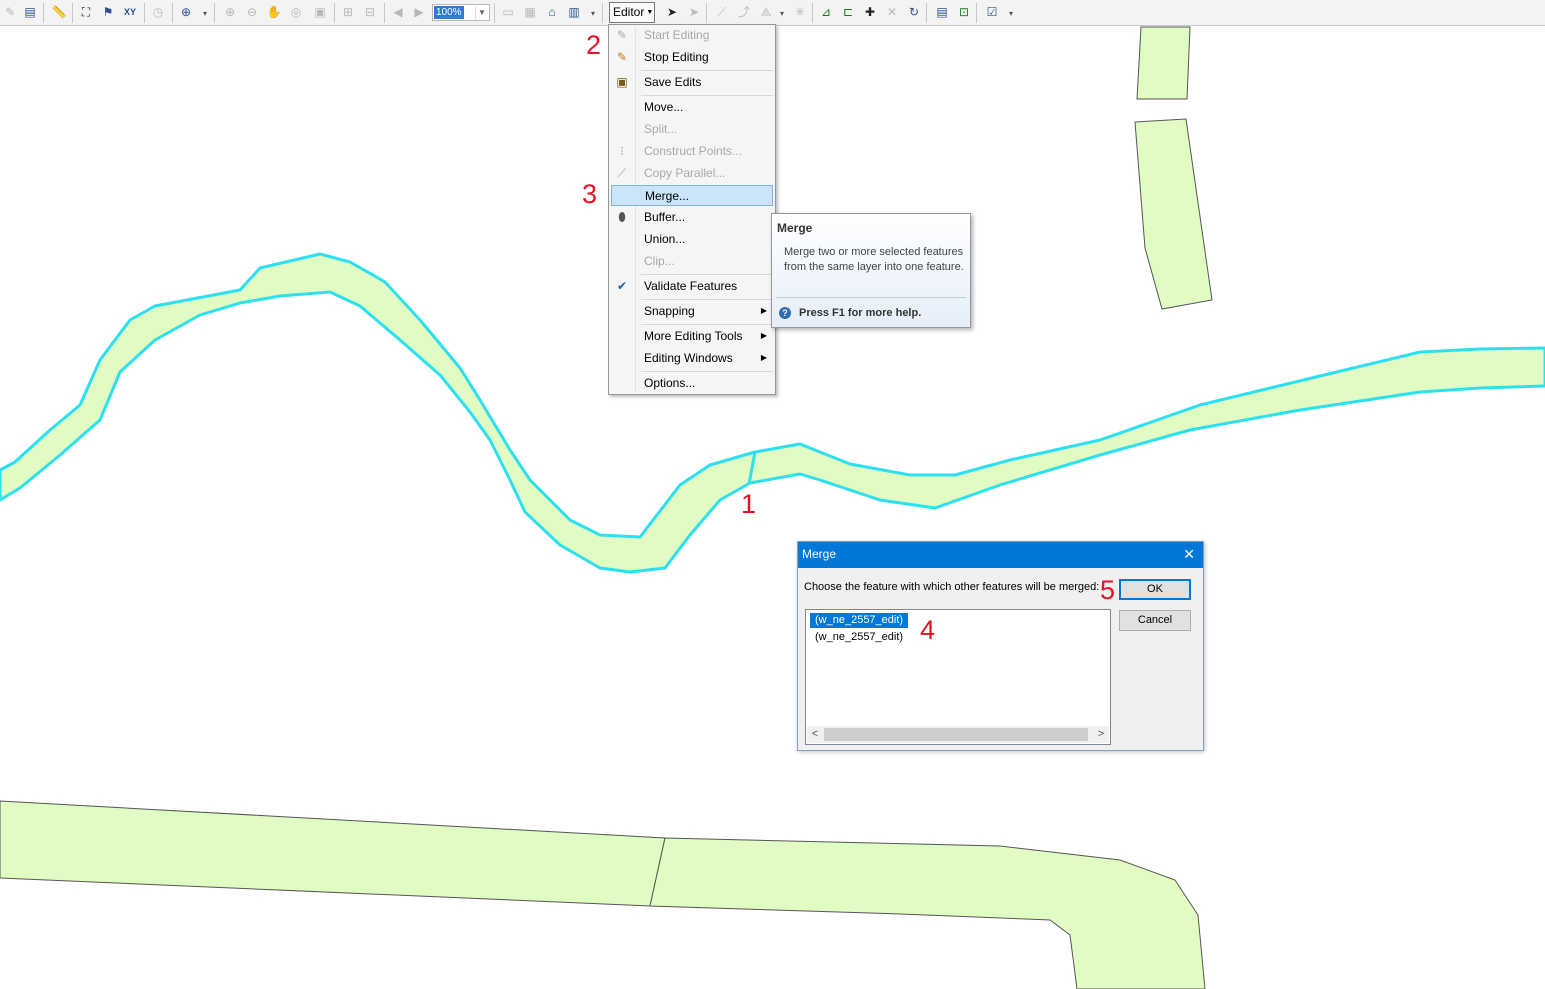  What do you see at coordinates (574, 12) in the screenshot?
I see `data-driven-pages-icon: ▥` at bounding box center [574, 12].